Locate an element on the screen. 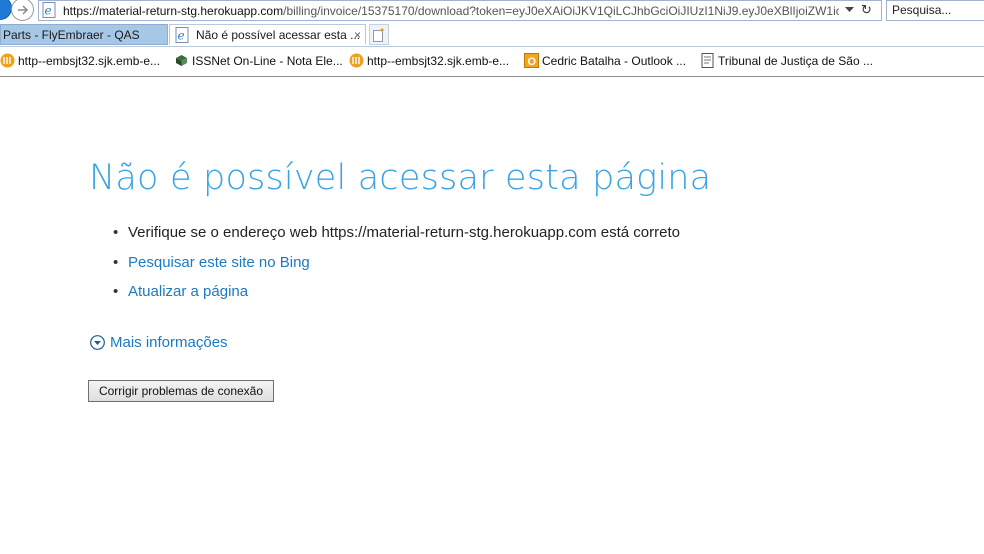  refresh-icon: ↻ is located at coordinates (866, 10).